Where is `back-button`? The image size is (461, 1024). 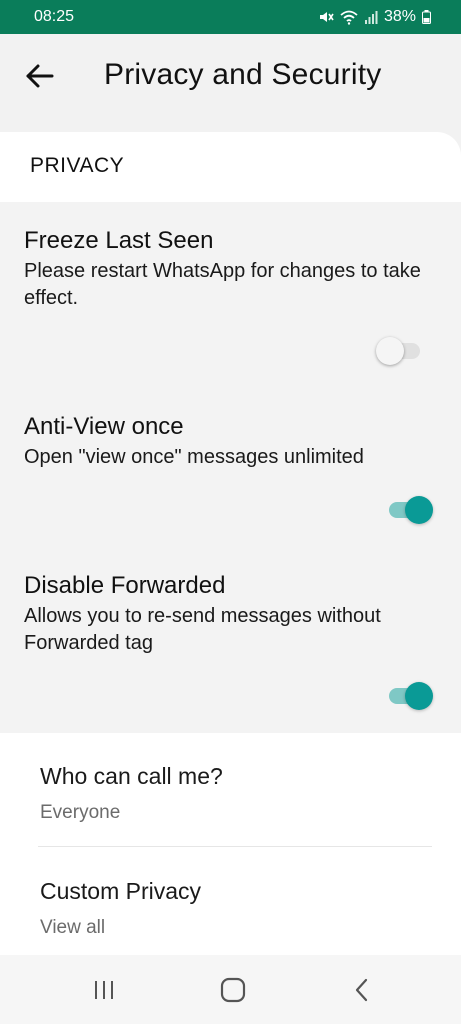 back-button is located at coordinates (362, 990).